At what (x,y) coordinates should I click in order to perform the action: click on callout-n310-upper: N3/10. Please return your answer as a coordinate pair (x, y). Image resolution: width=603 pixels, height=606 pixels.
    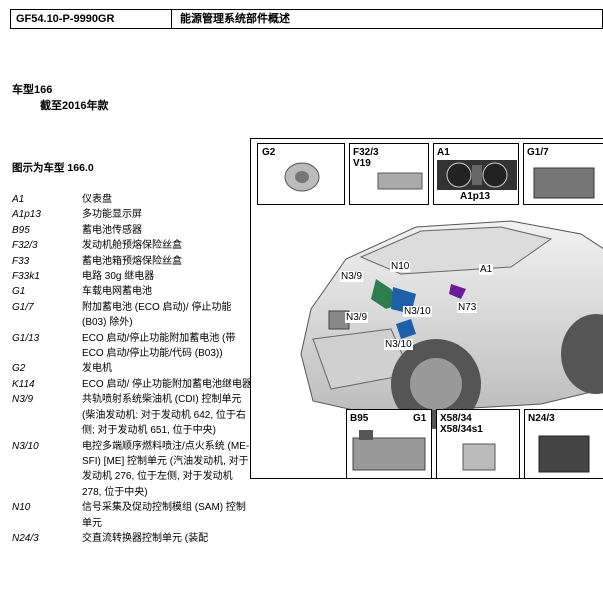
    Looking at the image, I should click on (417, 311).